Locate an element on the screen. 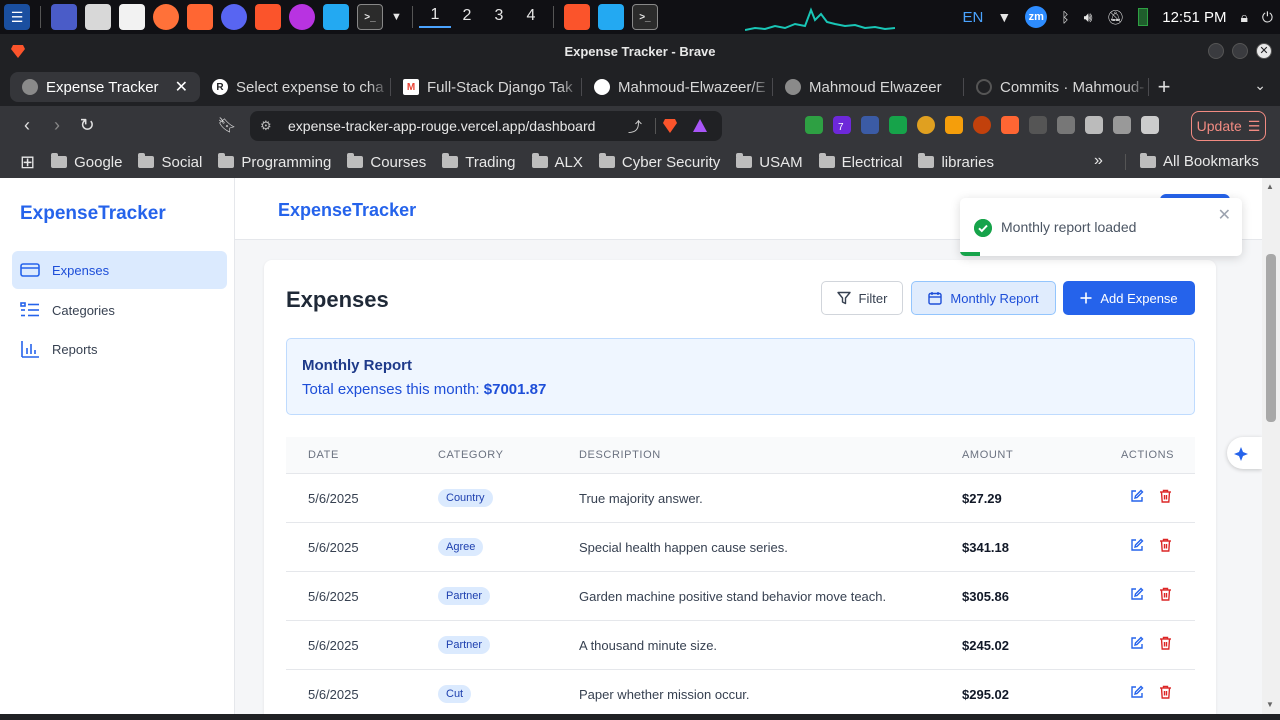 The image size is (1280, 720). tab-portfolio: Mahmoud Elwazeer is located at coordinates (868, 87).